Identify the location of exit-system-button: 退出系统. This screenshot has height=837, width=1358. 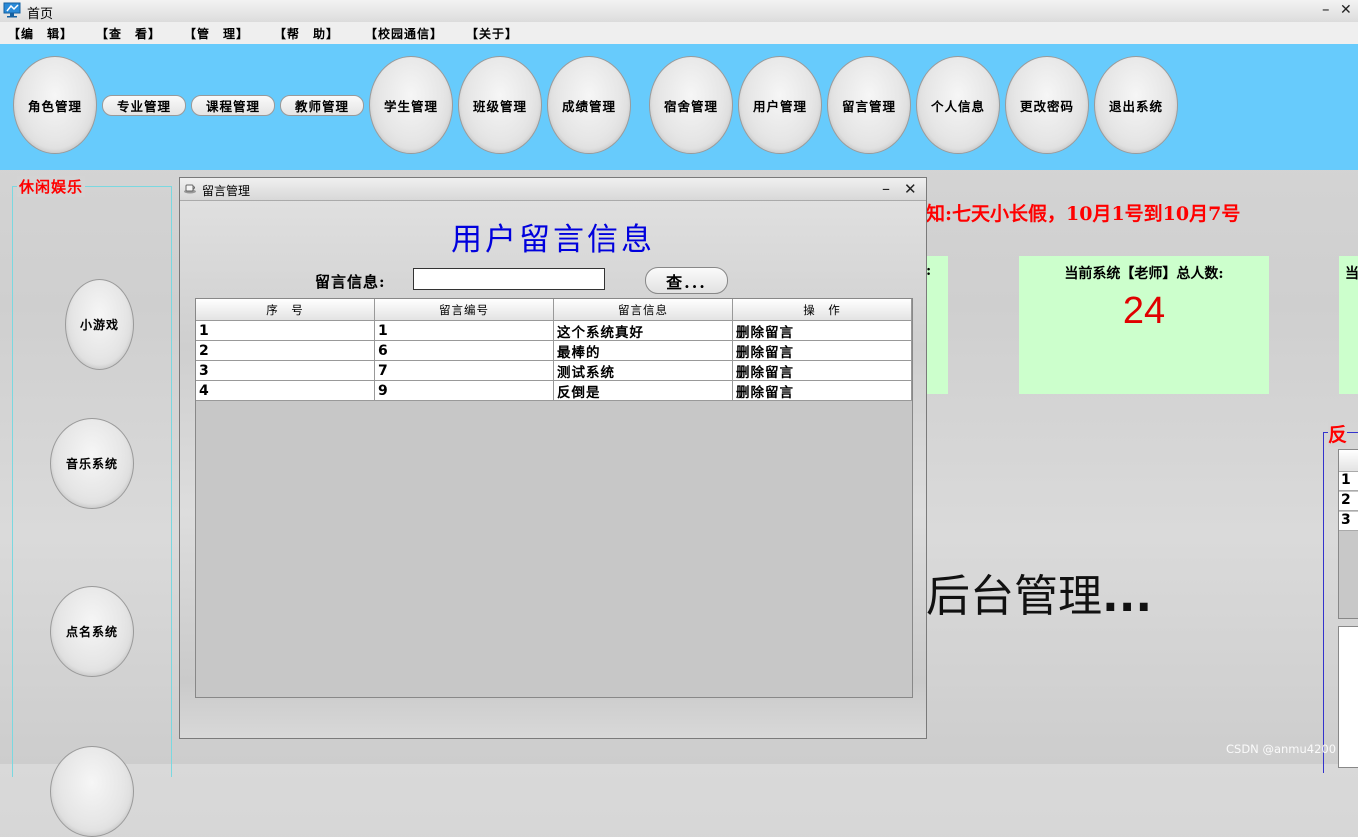
(1136, 105).